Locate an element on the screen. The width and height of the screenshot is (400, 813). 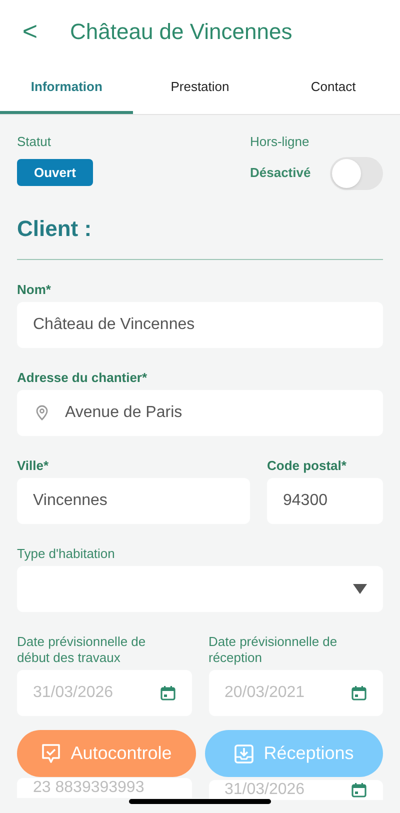
input-field: Vincennes is located at coordinates (133, 501).